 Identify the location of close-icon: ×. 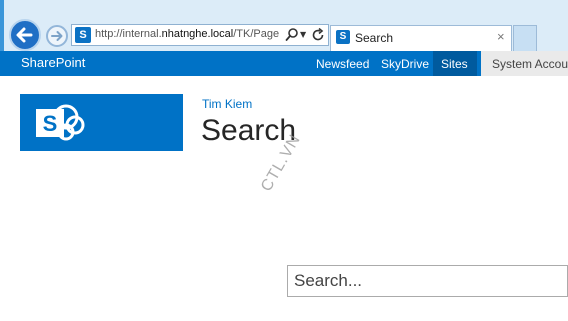
(501, 36).